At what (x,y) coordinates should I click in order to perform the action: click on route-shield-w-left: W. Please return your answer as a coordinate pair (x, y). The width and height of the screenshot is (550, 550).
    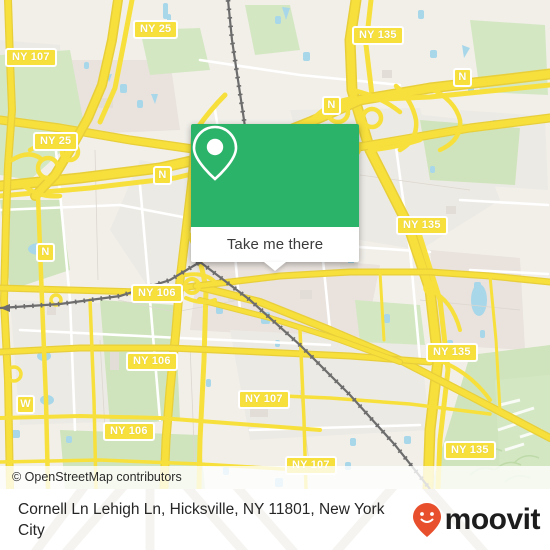
    Looking at the image, I should click on (25, 404).